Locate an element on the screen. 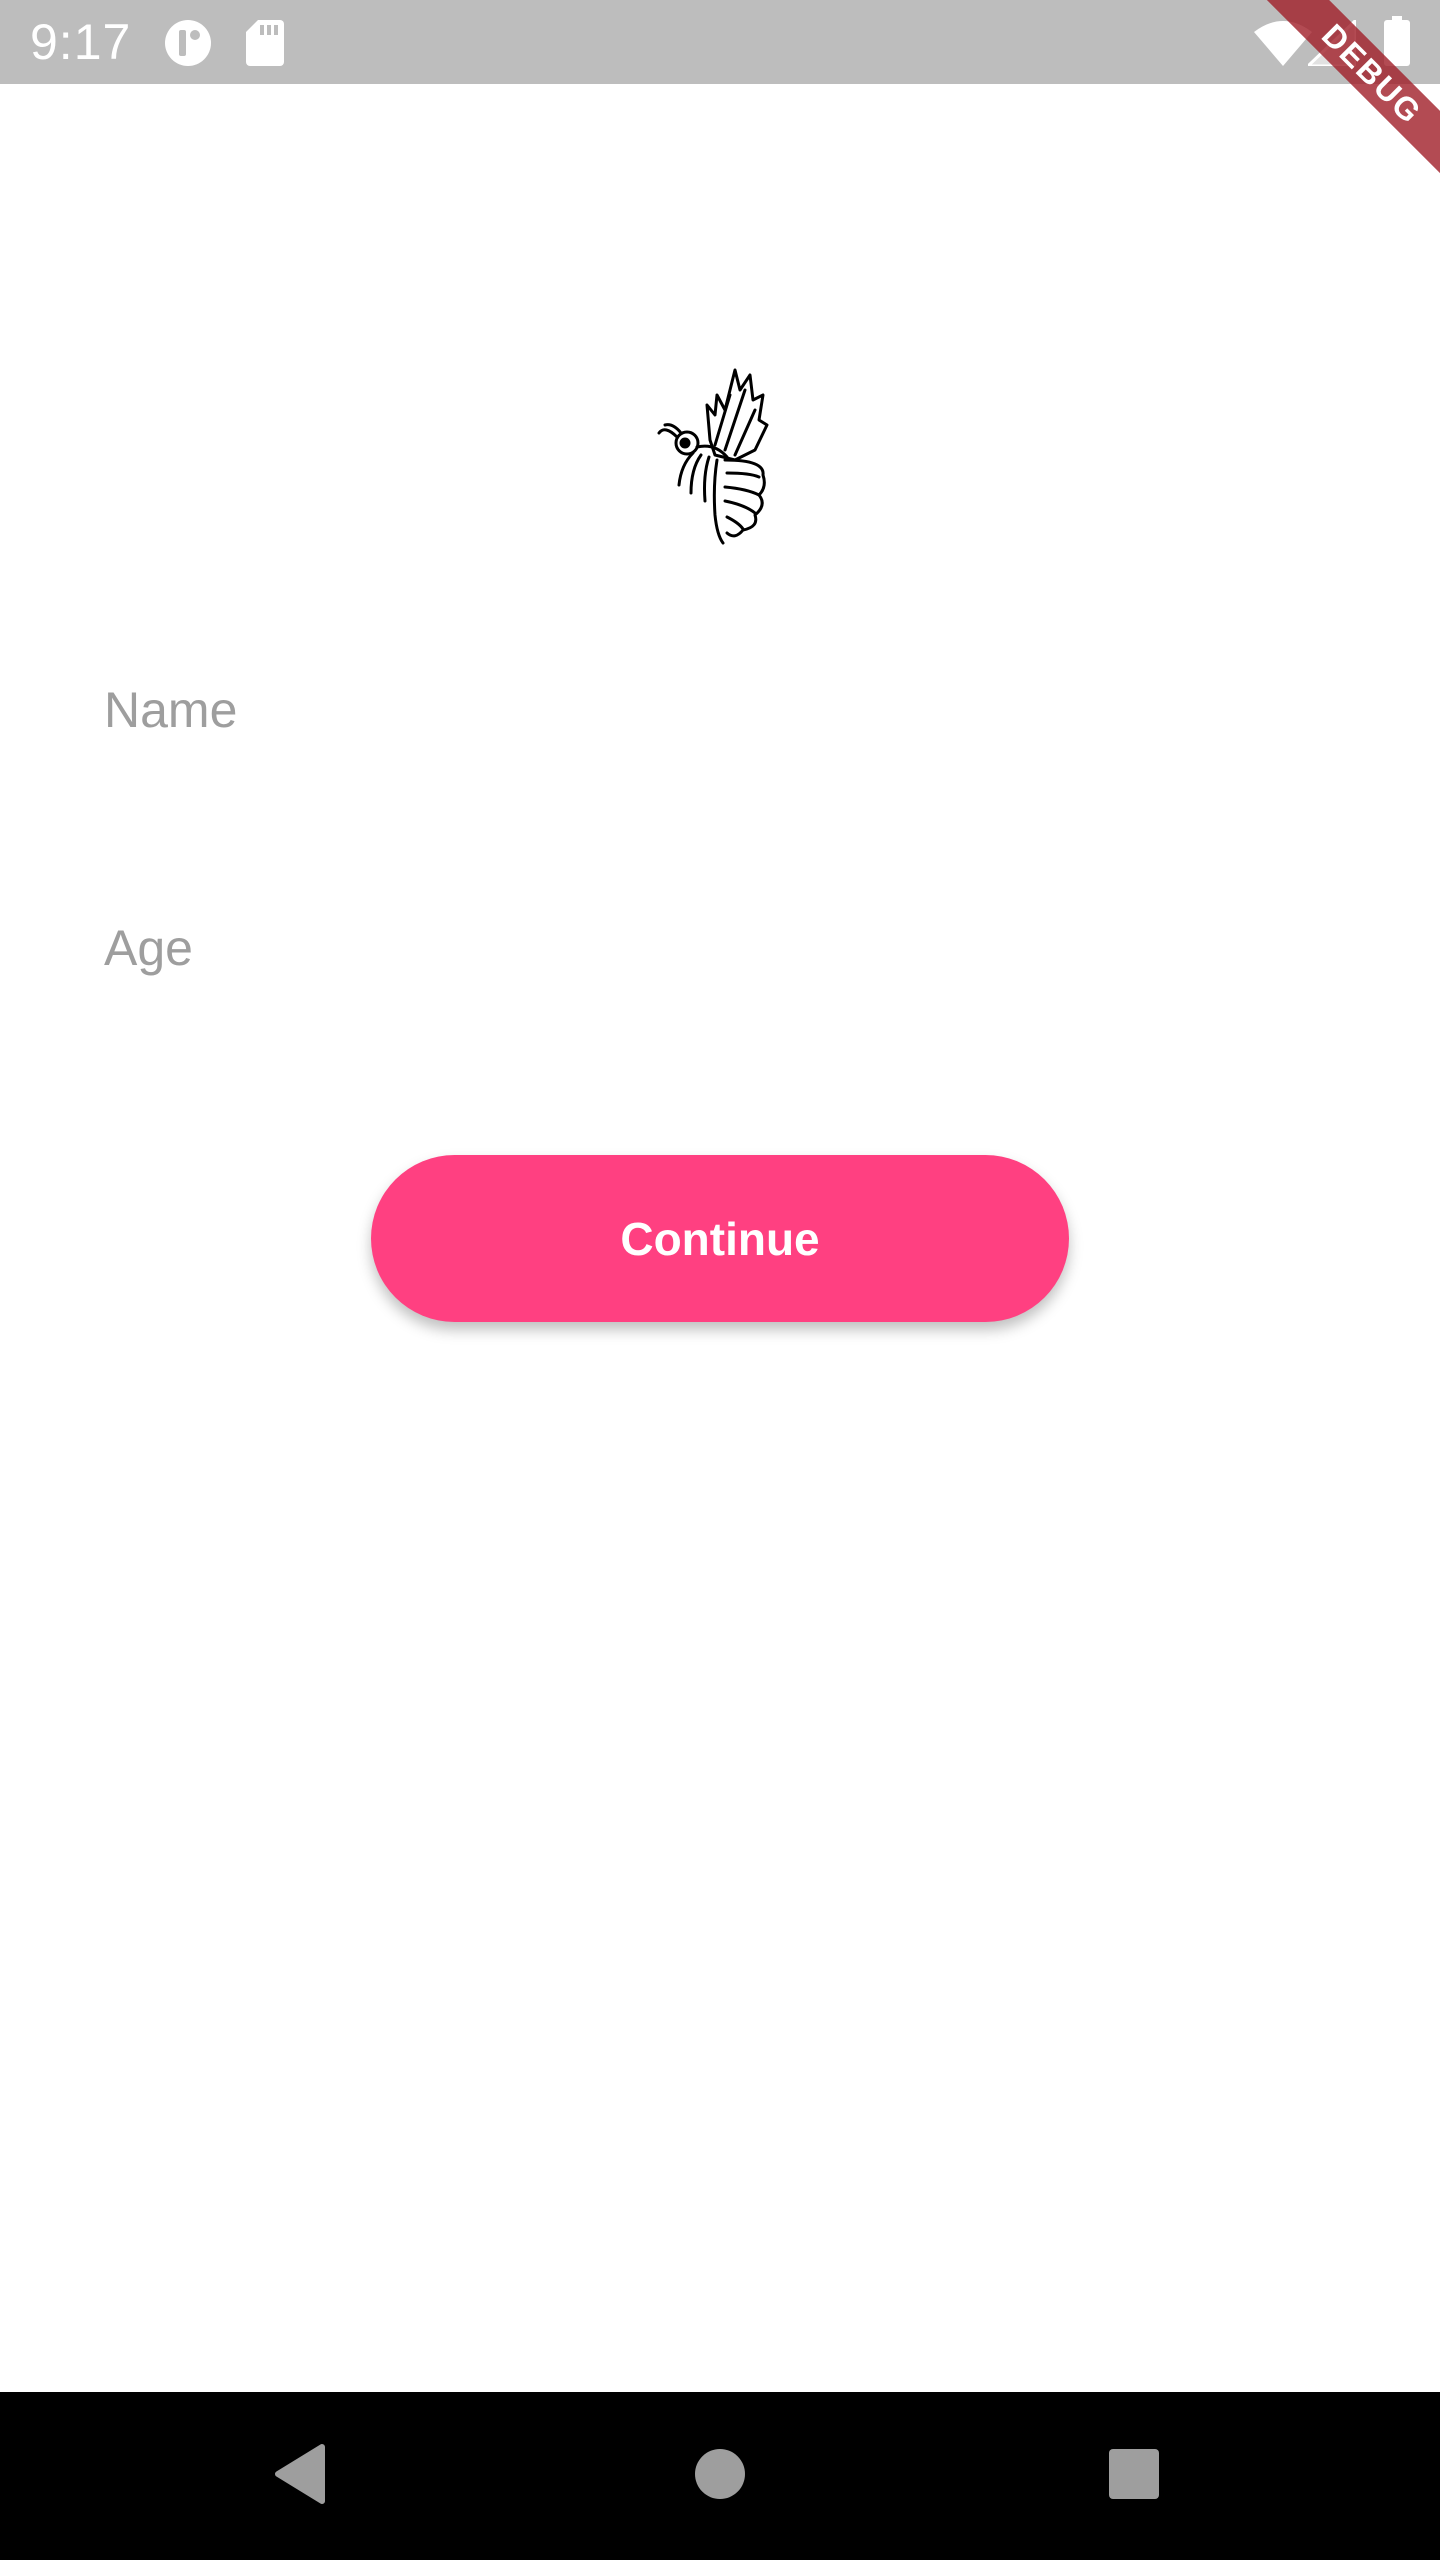 The image size is (1440, 2560). recents-button is located at coordinates (1134, 2476).